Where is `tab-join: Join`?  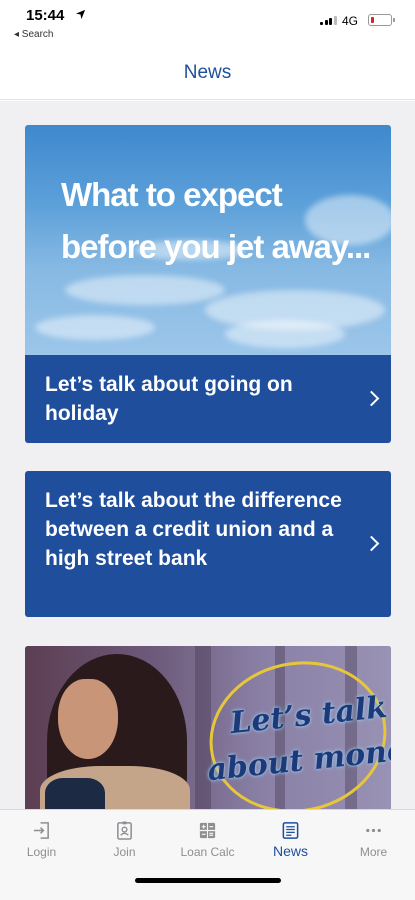 tab-join: Join is located at coordinates (124, 838).